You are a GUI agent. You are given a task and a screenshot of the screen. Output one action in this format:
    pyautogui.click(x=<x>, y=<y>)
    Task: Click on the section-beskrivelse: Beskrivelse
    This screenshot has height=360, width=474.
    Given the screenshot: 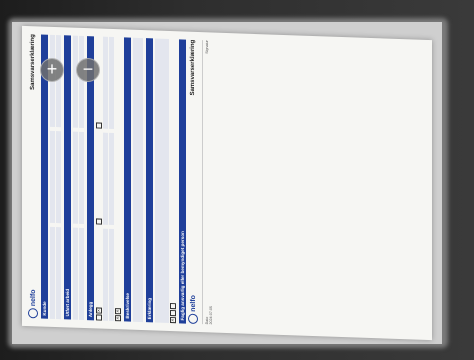 What is the action you would take?
    pyautogui.click(x=127, y=179)
    